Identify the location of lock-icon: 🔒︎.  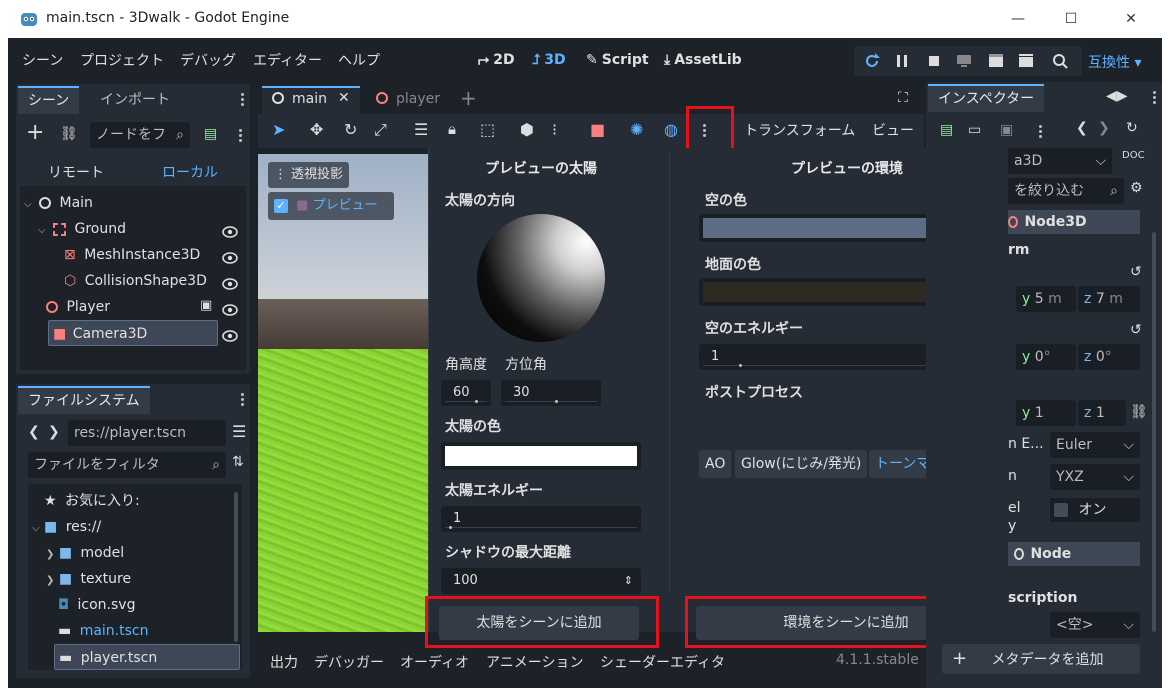
(452, 129).